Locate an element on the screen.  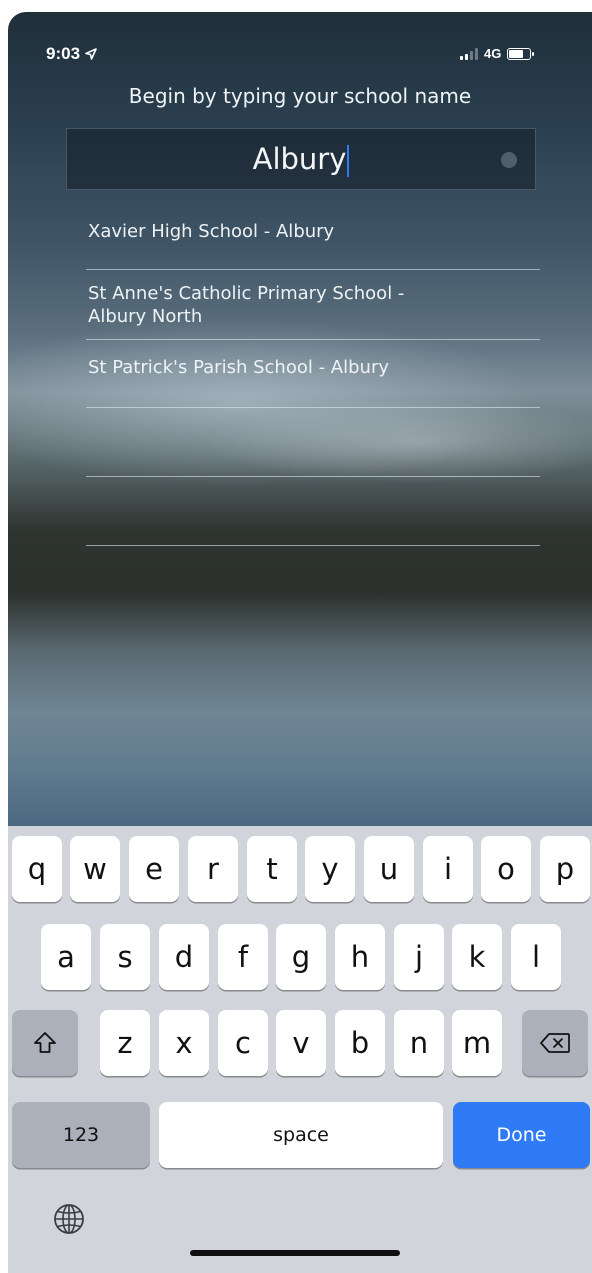
key-c: c is located at coordinates (243, 1043).